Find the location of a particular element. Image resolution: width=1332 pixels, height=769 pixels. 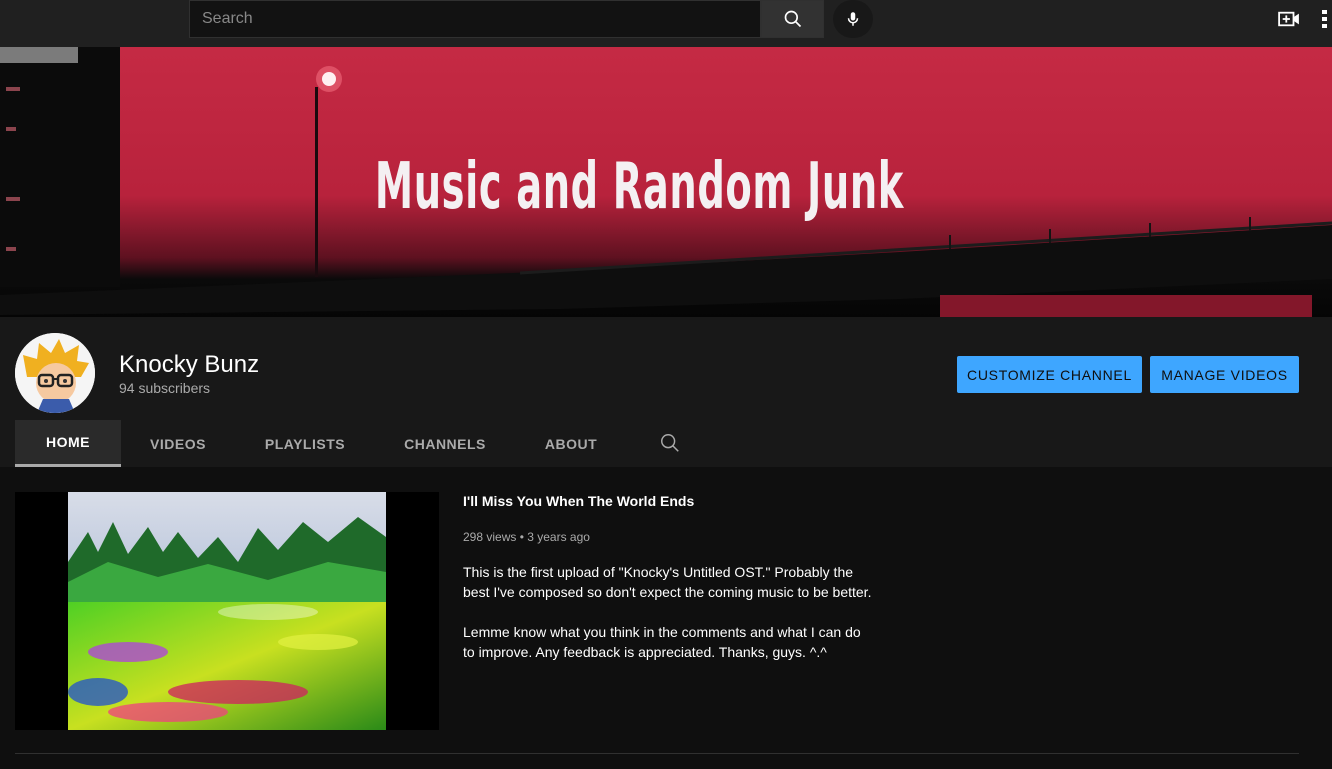

banner-title: Music and Random Junk is located at coordinates (639, 187).